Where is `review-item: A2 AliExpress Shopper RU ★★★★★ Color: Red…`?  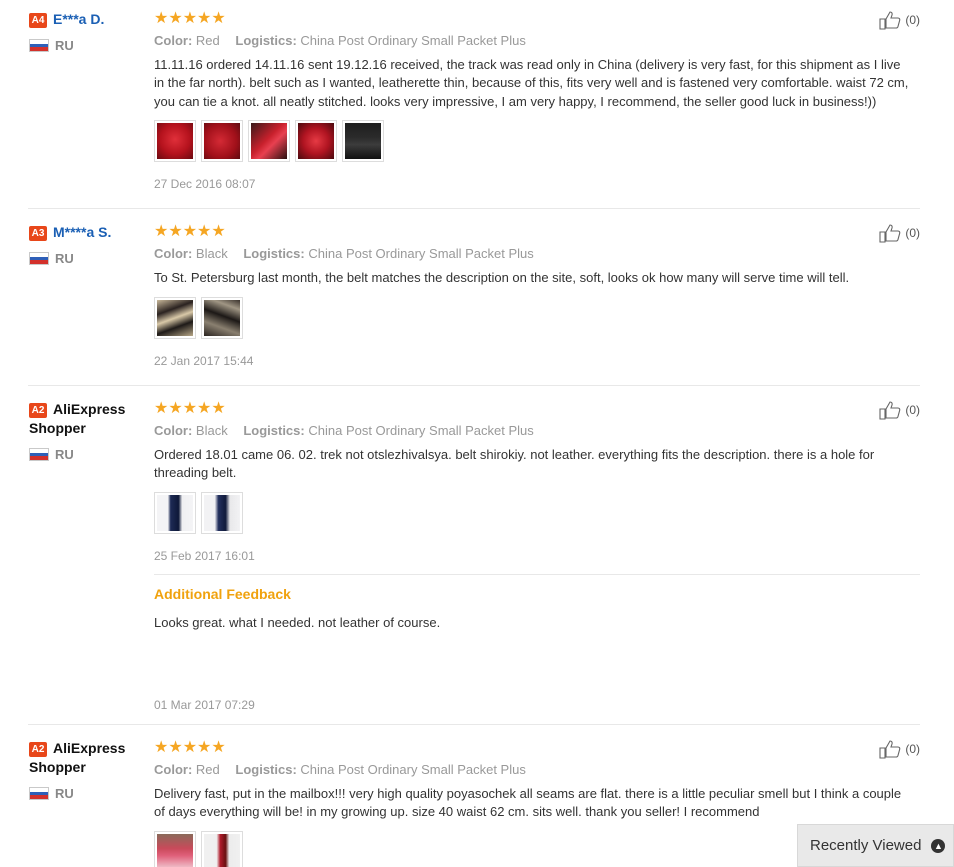
review-item: A2 AliExpress Shopper RU ★★★★★ Color: Red… is located at coordinates (460, 803).